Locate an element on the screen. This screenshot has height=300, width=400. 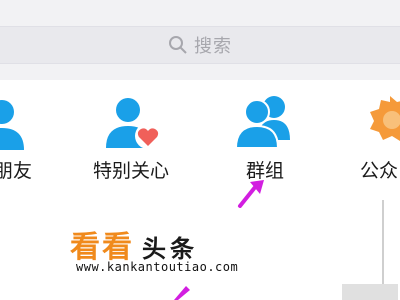
watermark-url: www.kankantoutiao.com is located at coordinates (157, 267).